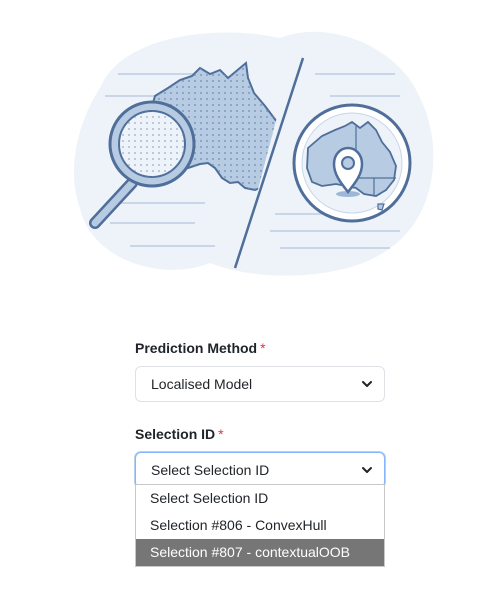  I want to click on selection-id-select: Select Selection ID, so click(260, 470).